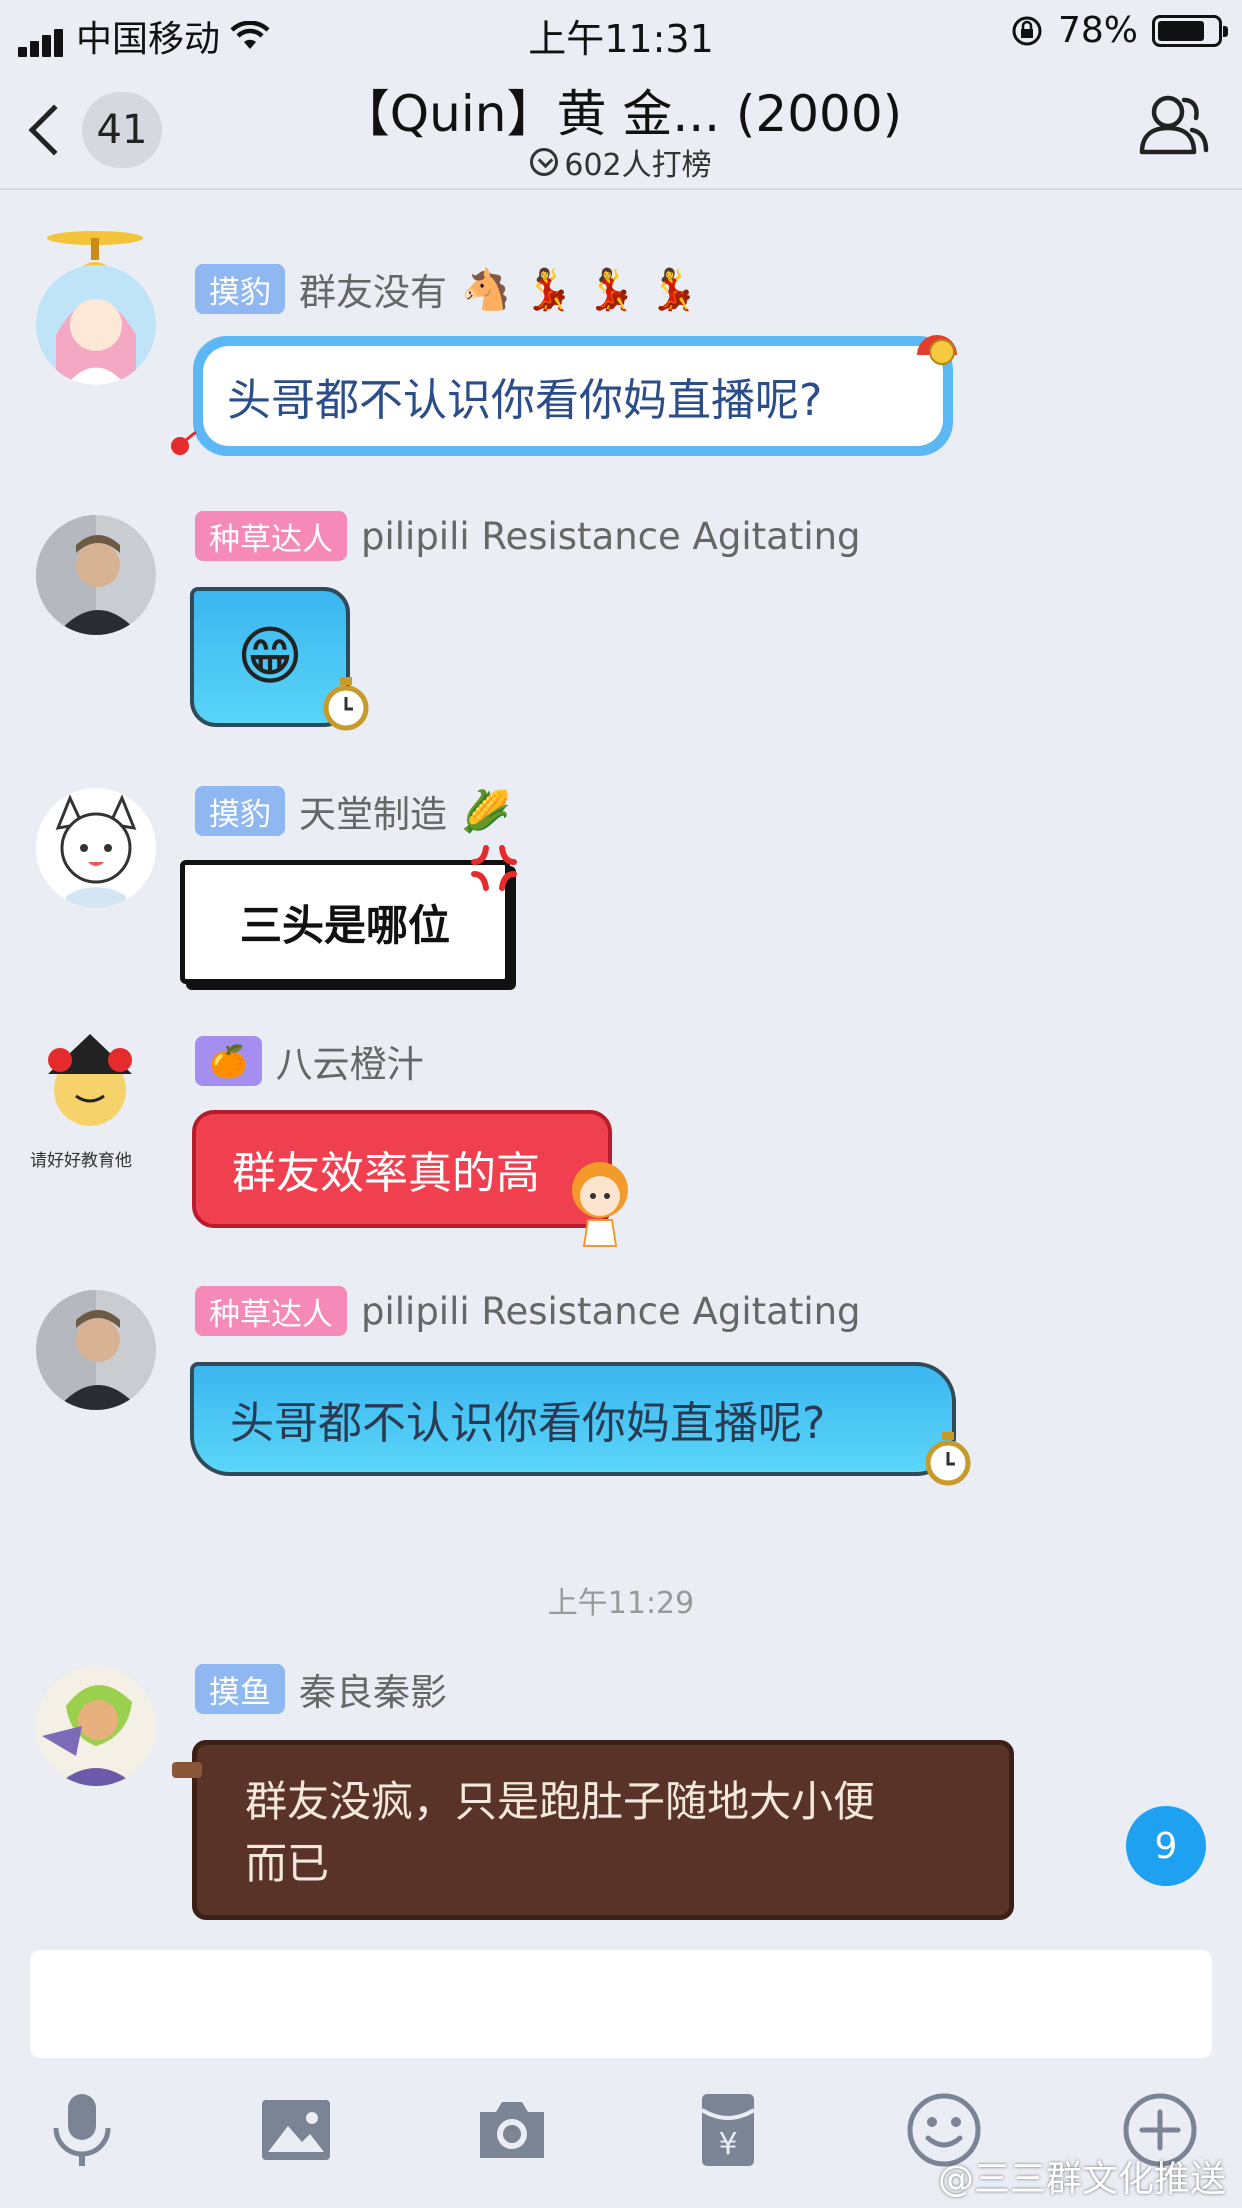 The image size is (1242, 2208). Describe the element at coordinates (90, 1100) in the screenshot. I see `avatar: 请好好教育他` at that location.